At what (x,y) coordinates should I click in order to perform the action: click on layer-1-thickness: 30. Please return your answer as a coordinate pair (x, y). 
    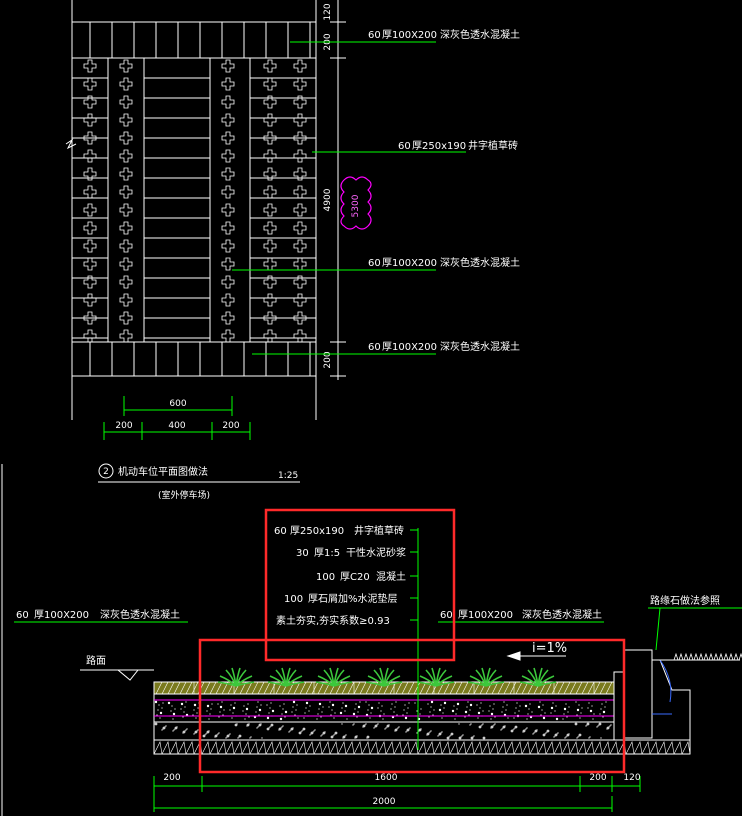
    Looking at the image, I should click on (302, 553).